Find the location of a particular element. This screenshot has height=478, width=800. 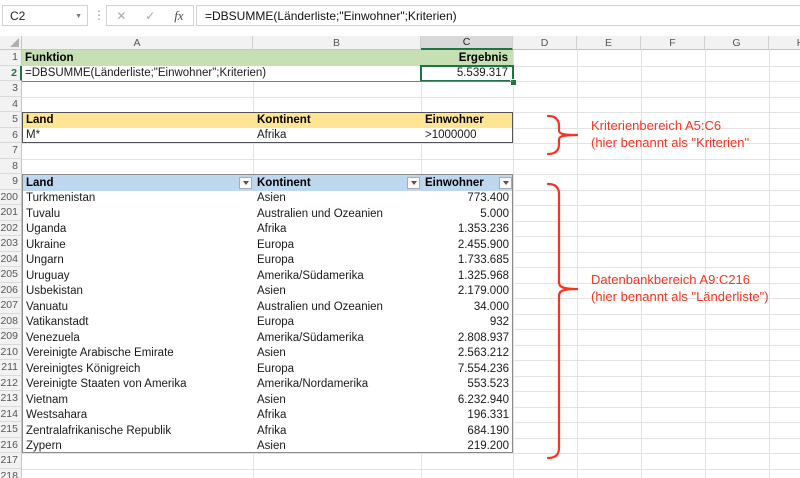

cell-einwohner: 773.400 is located at coordinates (468, 199).